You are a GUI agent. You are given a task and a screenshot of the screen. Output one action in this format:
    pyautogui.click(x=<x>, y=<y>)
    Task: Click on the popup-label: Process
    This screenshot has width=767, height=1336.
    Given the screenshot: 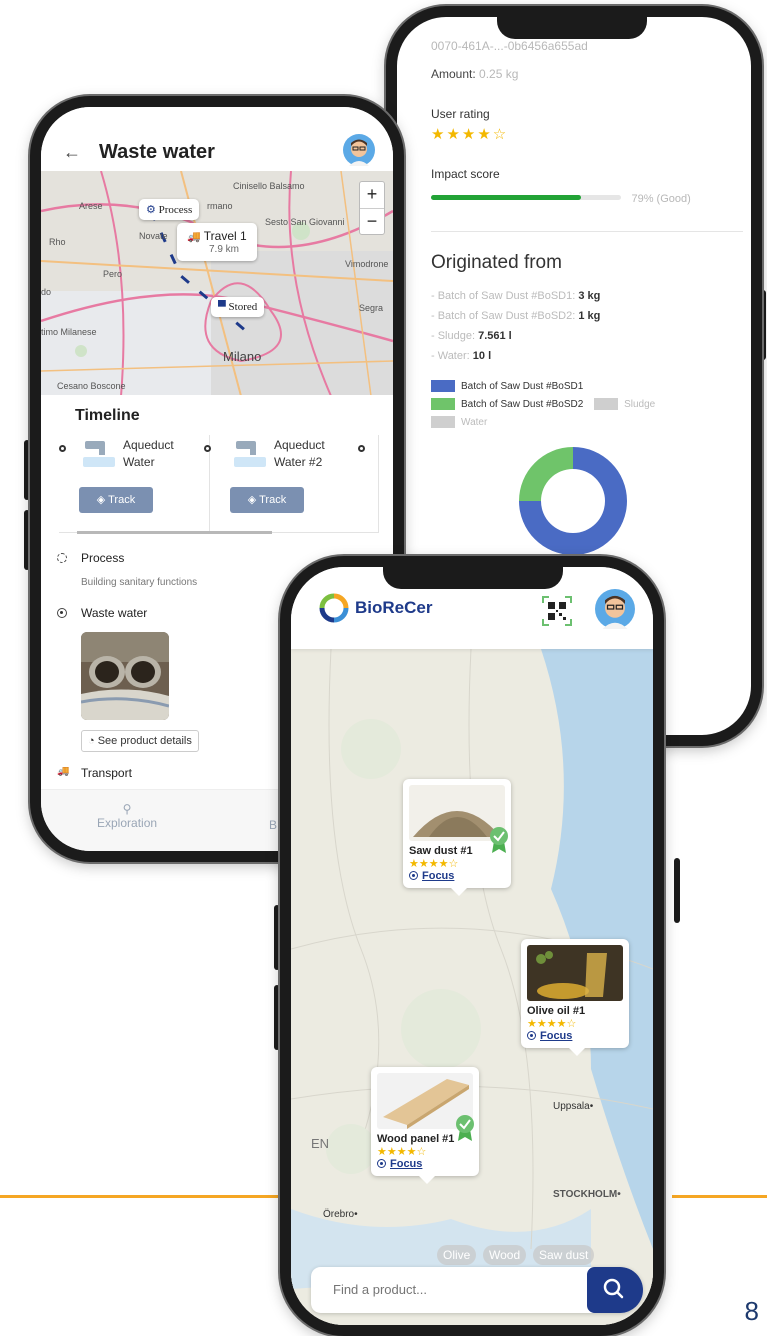 What is the action you would take?
    pyautogui.click(x=175, y=210)
    